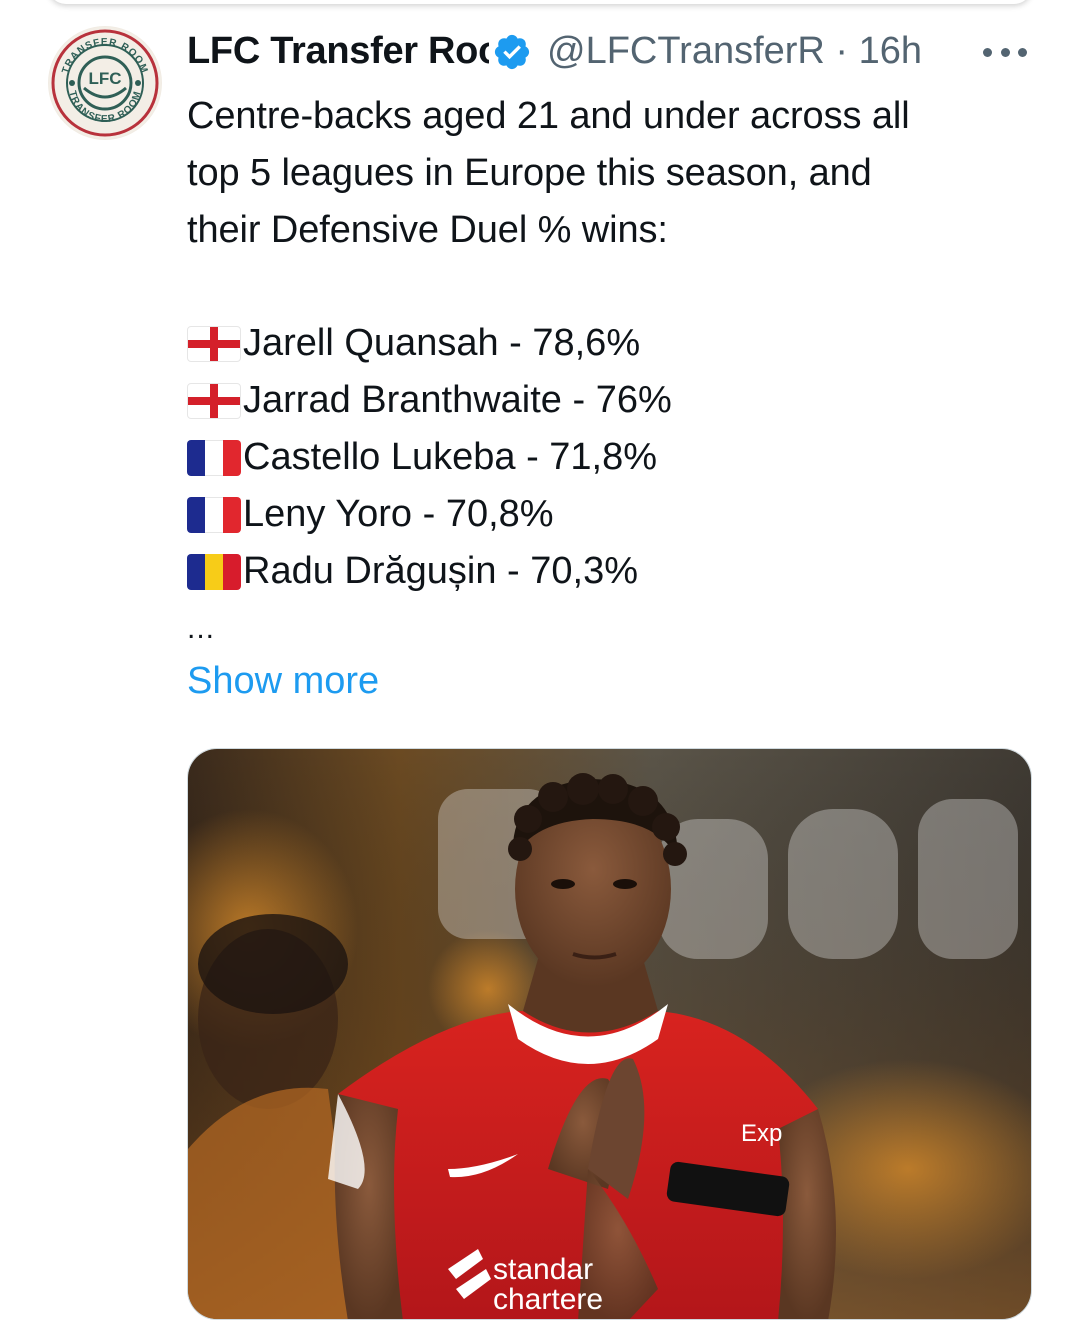  I want to click on tweet-header: LFC Transfer Room @LFCTransferR · 16h, so click(612, 54).